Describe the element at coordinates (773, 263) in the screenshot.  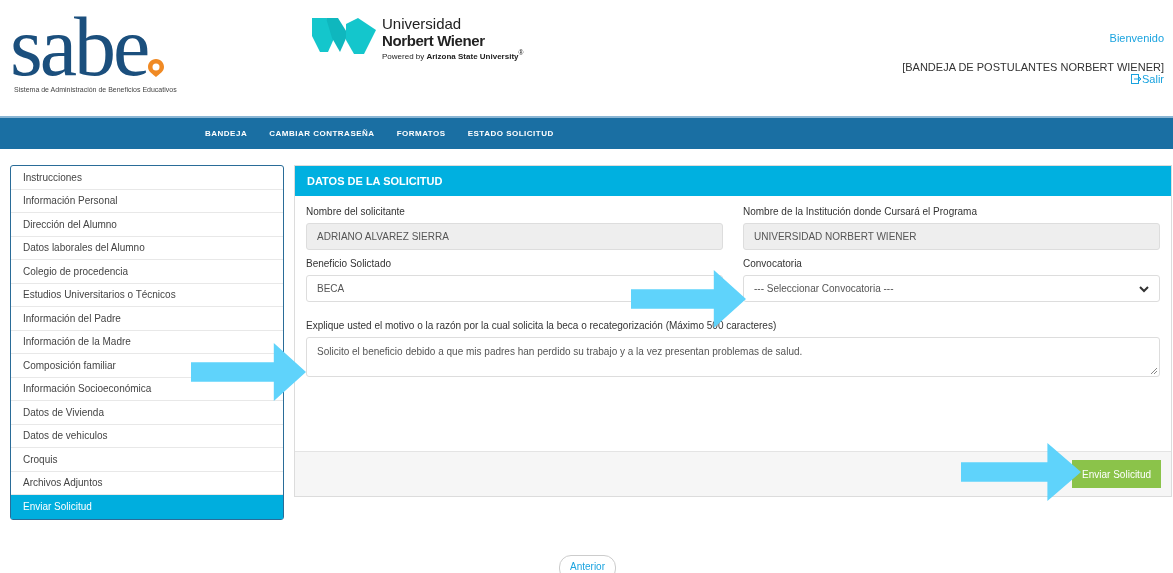
I see `field-label: Convocatoria` at that location.